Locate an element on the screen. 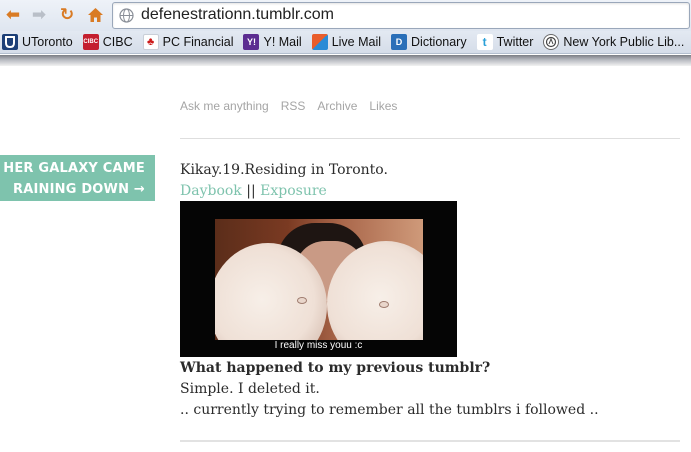 The image size is (691, 452). pc-financial-icon: ♣ is located at coordinates (150, 42).